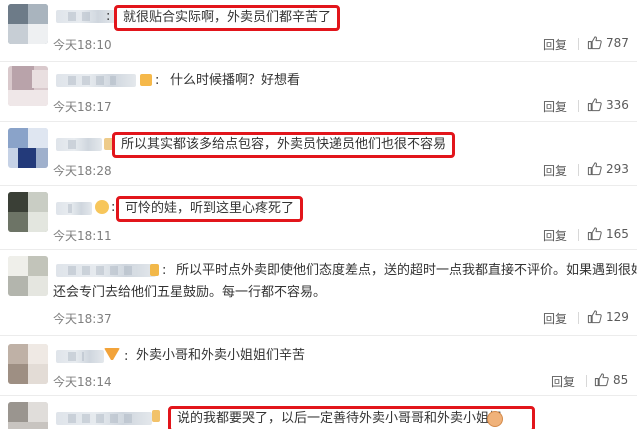 The image size is (637, 429). I want to click on comment-text: 说的我都要哭了，以后一定善待外卖小哥哥和外卖小姐姐, so click(352, 417).